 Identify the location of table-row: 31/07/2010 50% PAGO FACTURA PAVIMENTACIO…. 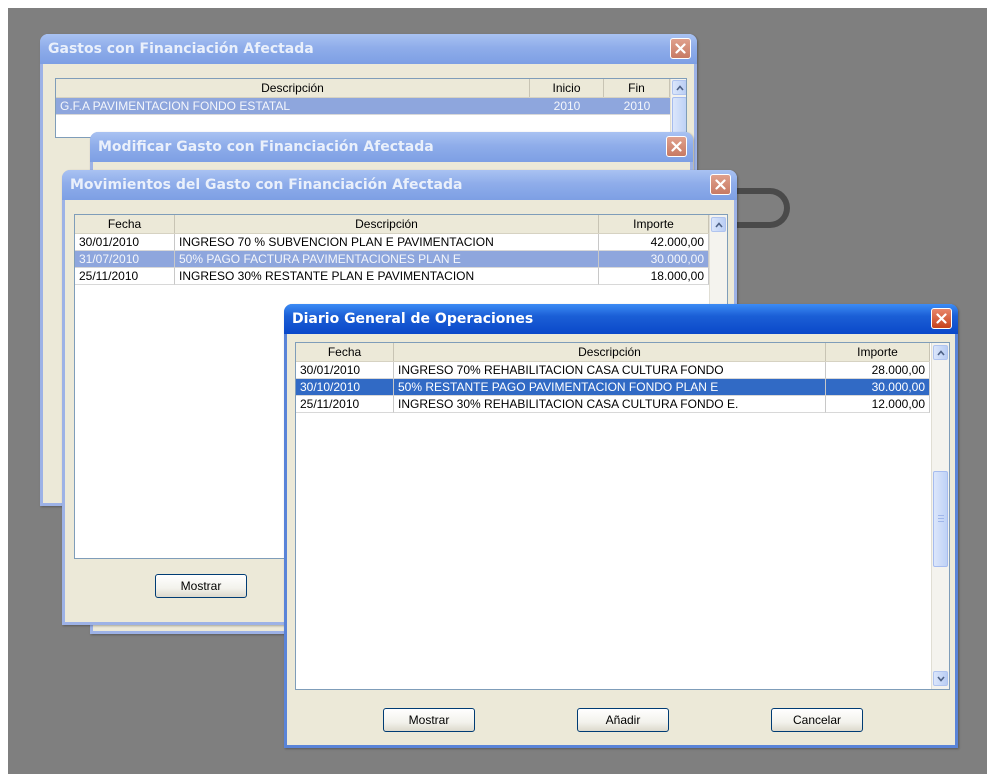
(392, 259).